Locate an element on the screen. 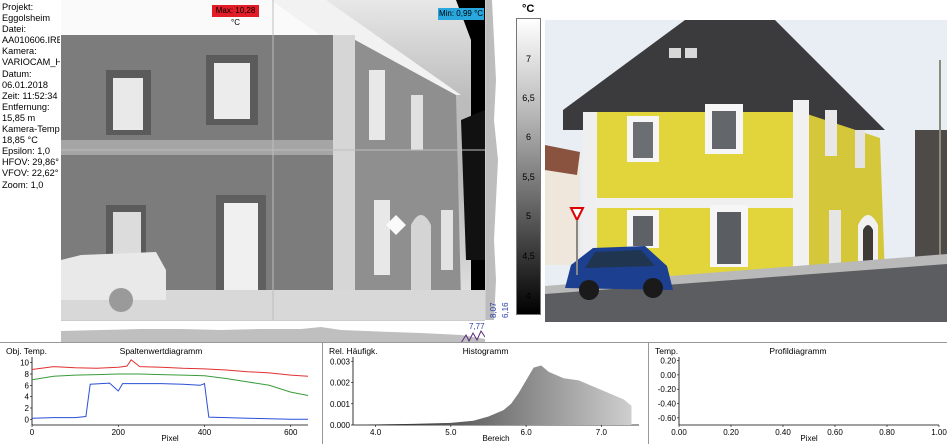 This screenshot has height=444, width=947. max-temp-badge: Max: 10,28 °C is located at coordinates (235, 16).